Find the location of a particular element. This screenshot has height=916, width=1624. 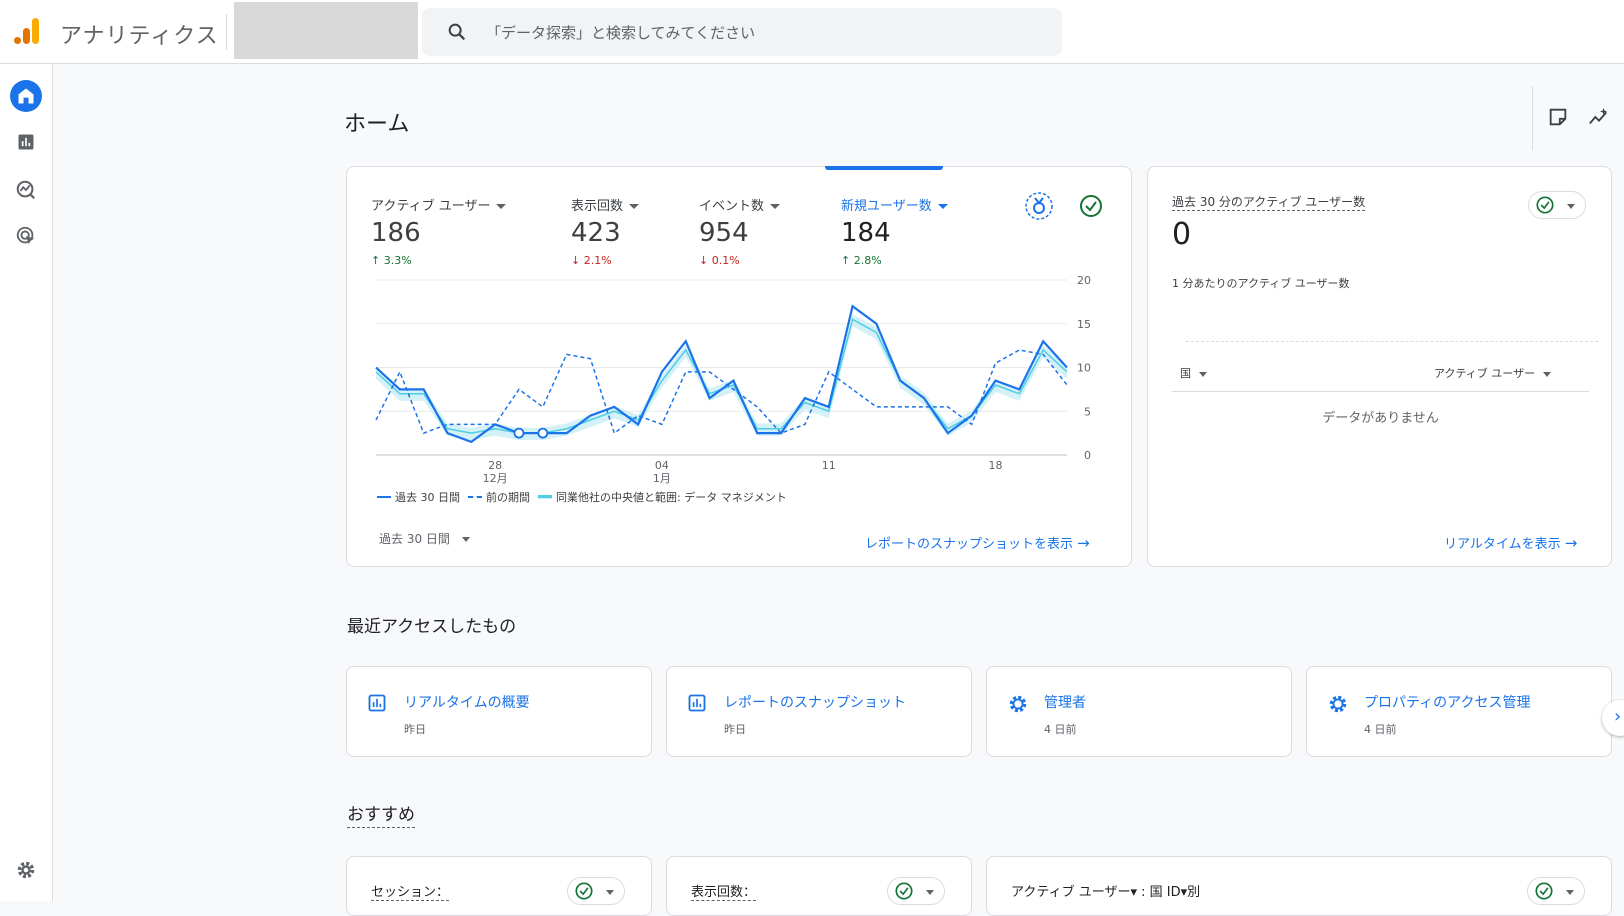

search-box: 「データ探索」と検索してみてください is located at coordinates (742, 32).